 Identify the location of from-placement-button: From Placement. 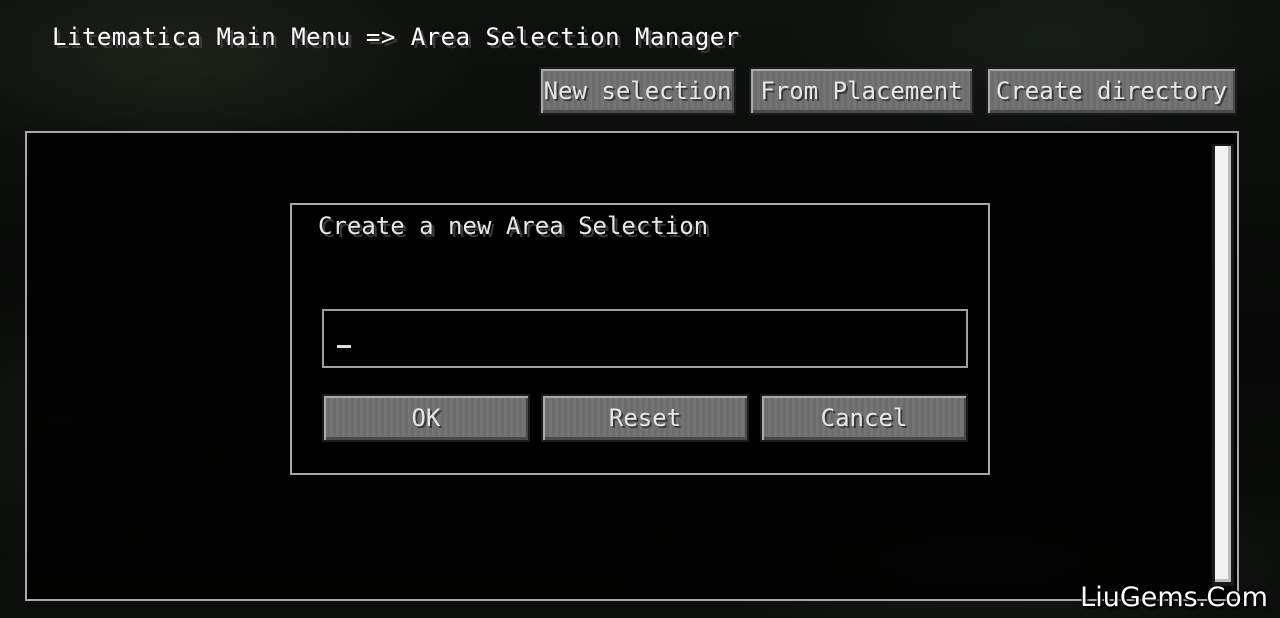
(861, 91).